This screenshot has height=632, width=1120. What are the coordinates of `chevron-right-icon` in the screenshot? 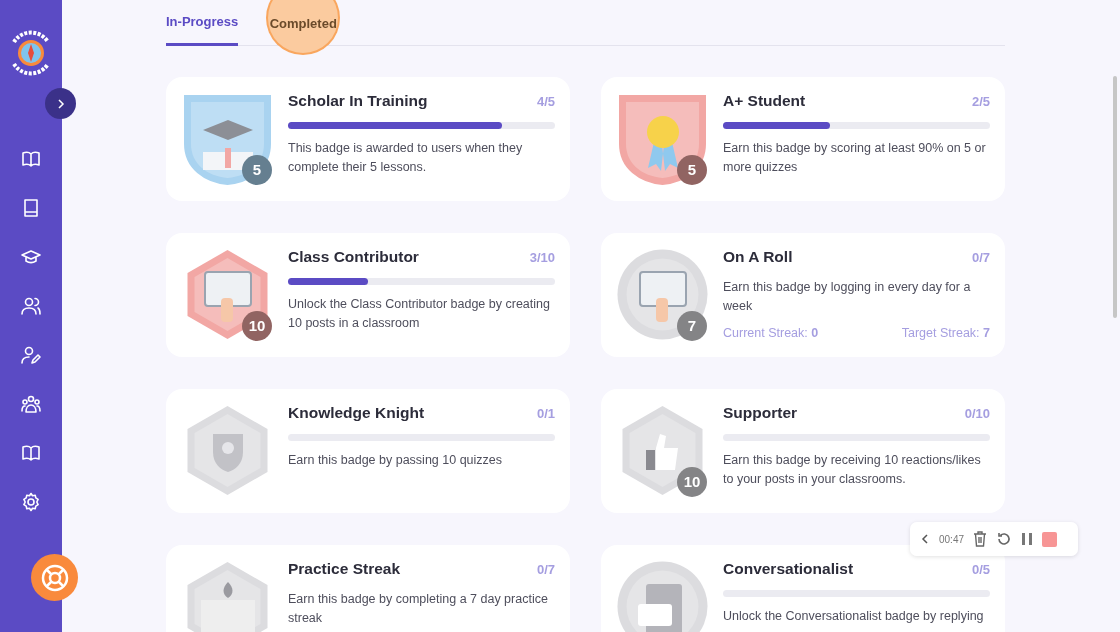 It's located at (60, 103).